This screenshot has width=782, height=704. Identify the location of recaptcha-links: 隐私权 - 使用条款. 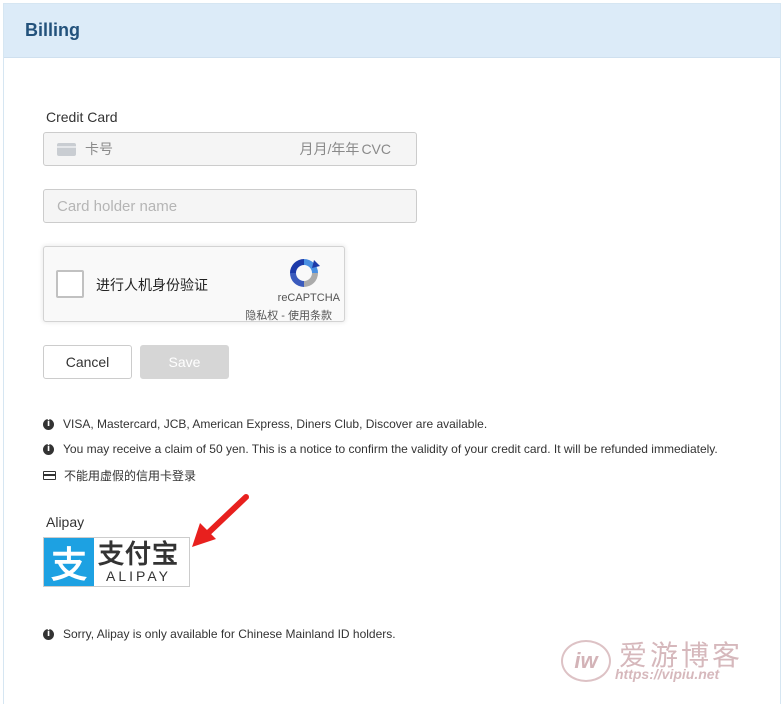
(288, 315).